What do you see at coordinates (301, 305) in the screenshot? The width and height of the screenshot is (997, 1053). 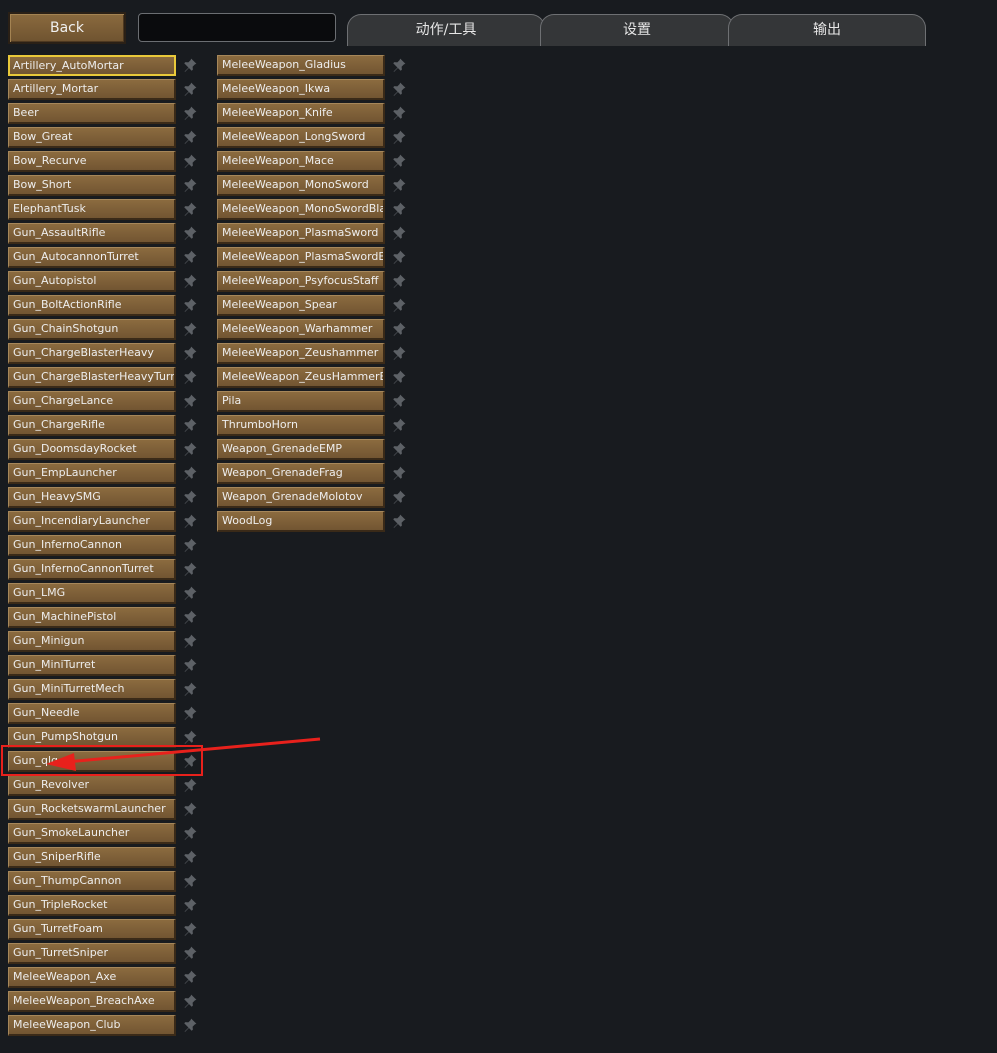 I see `item-button: MeleeWeapon_Spear` at bounding box center [301, 305].